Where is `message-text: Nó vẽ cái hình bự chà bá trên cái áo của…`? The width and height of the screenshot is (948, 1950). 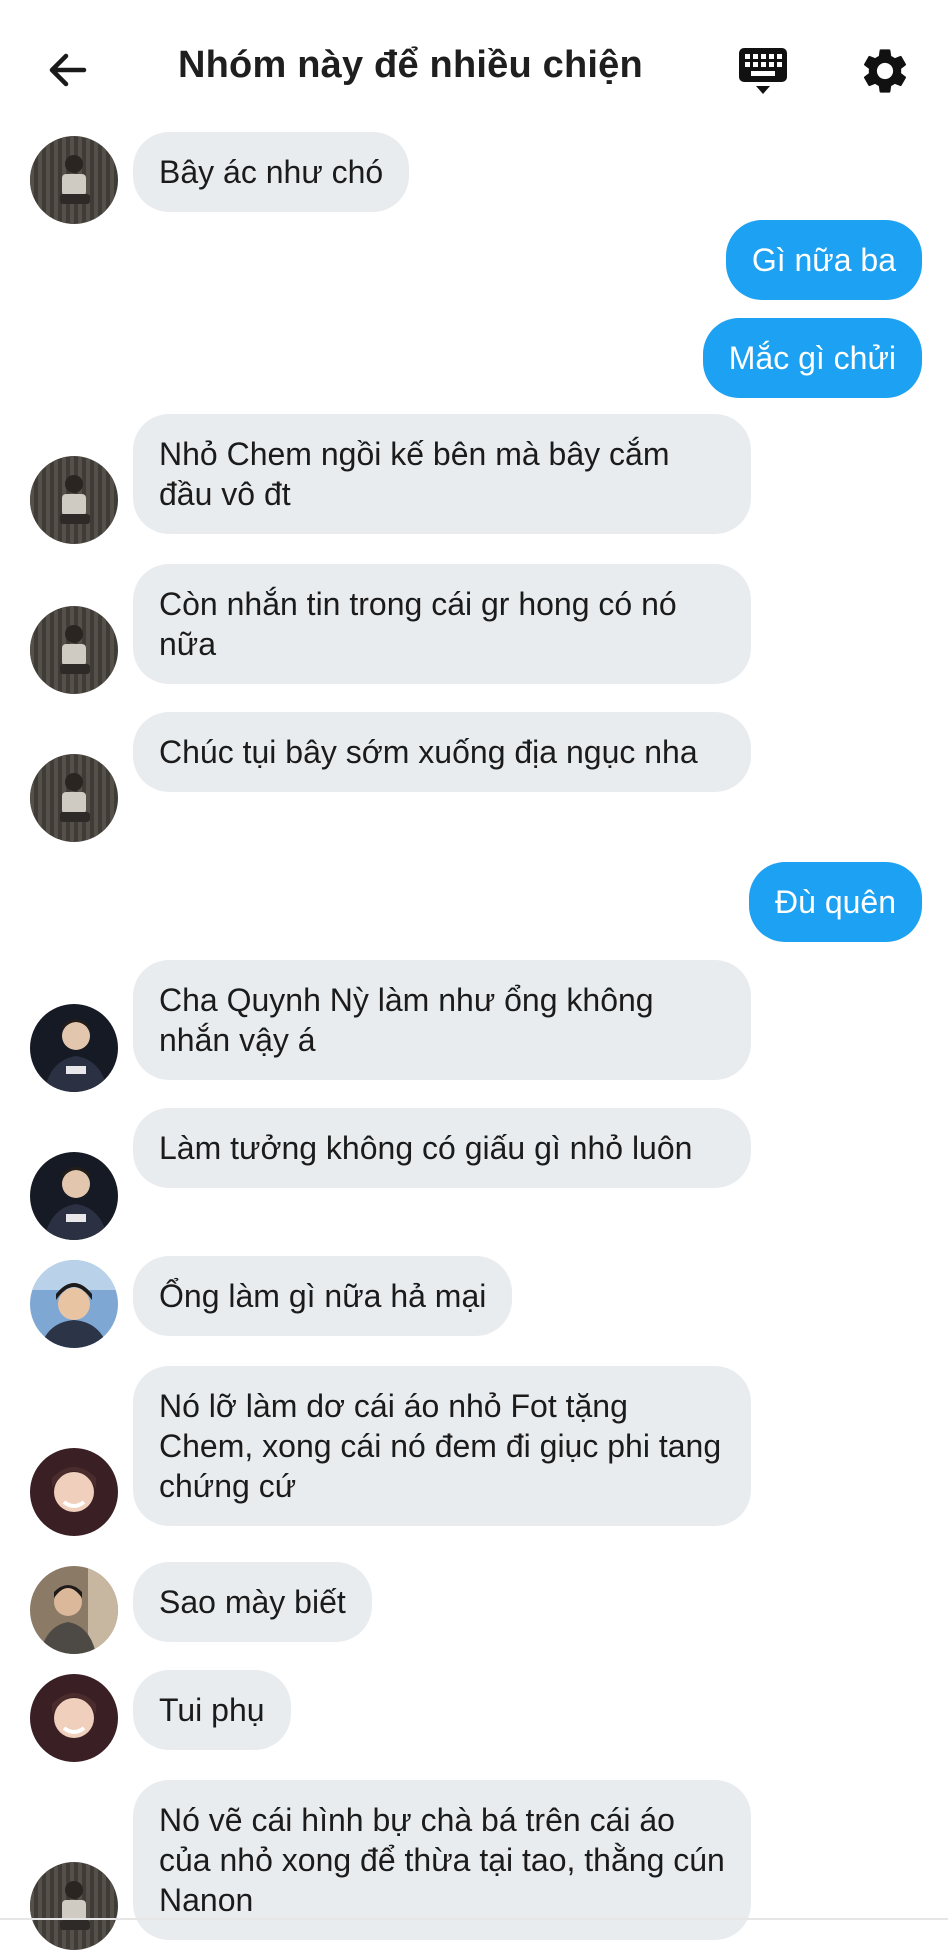 message-text: Nó vẽ cái hình bự chà bá trên cái áo của… is located at coordinates (442, 1860).